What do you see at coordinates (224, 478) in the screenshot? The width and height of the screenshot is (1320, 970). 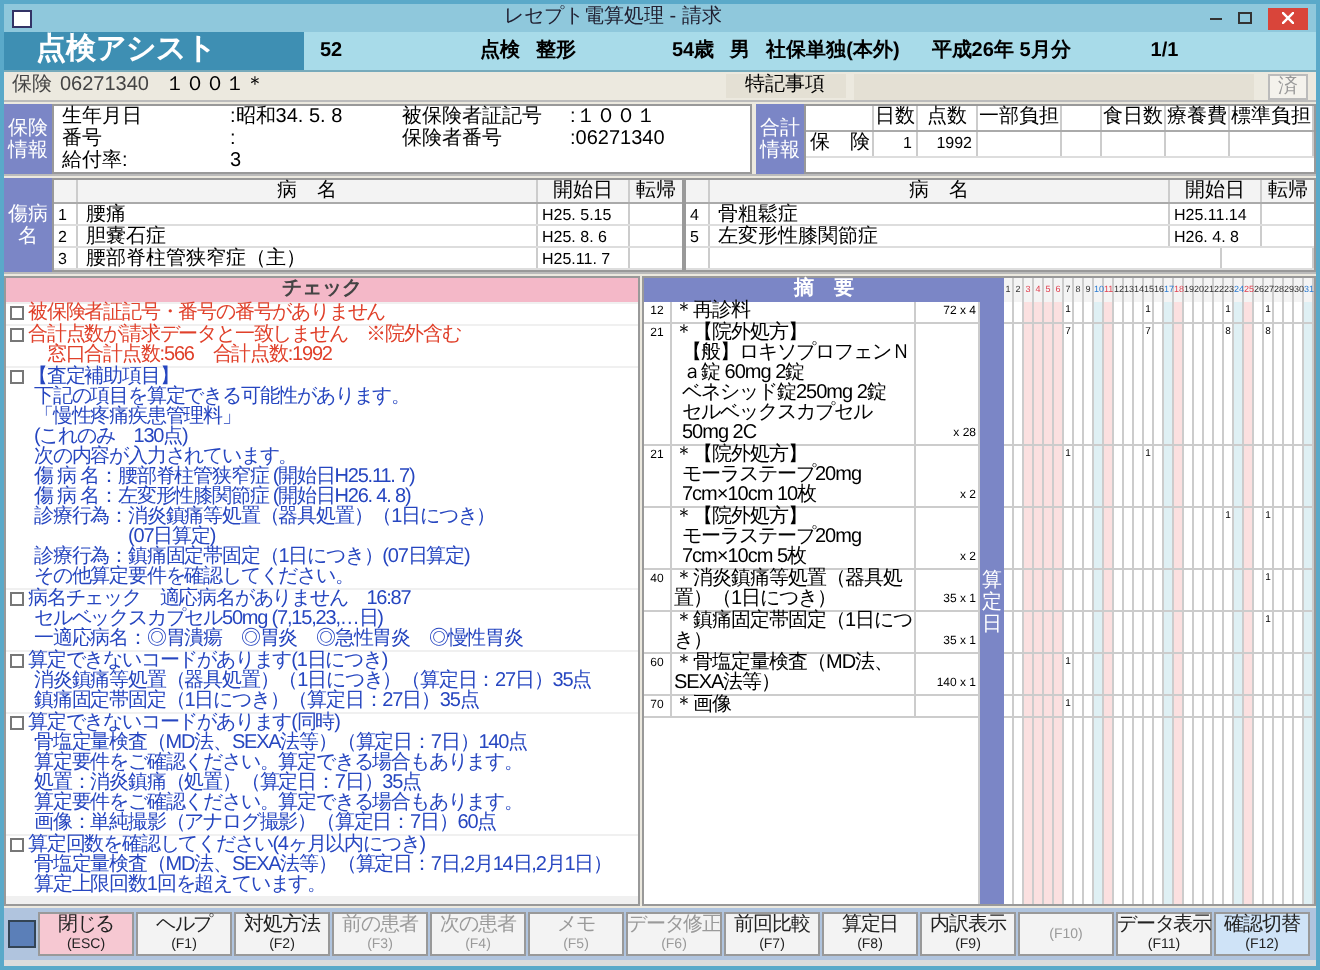 I see `check-message: 傷 病 名：腰部脊柱管狭窄症 (開始日H25.11. 7)` at bounding box center [224, 478].